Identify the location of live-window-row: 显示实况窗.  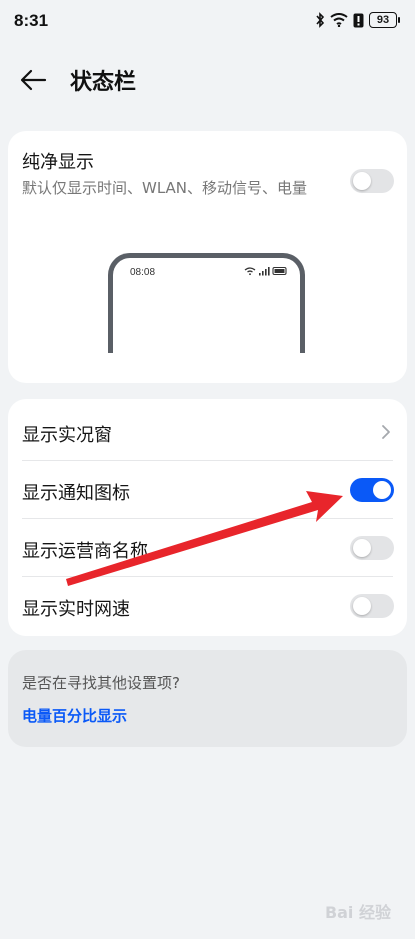
(207, 432).